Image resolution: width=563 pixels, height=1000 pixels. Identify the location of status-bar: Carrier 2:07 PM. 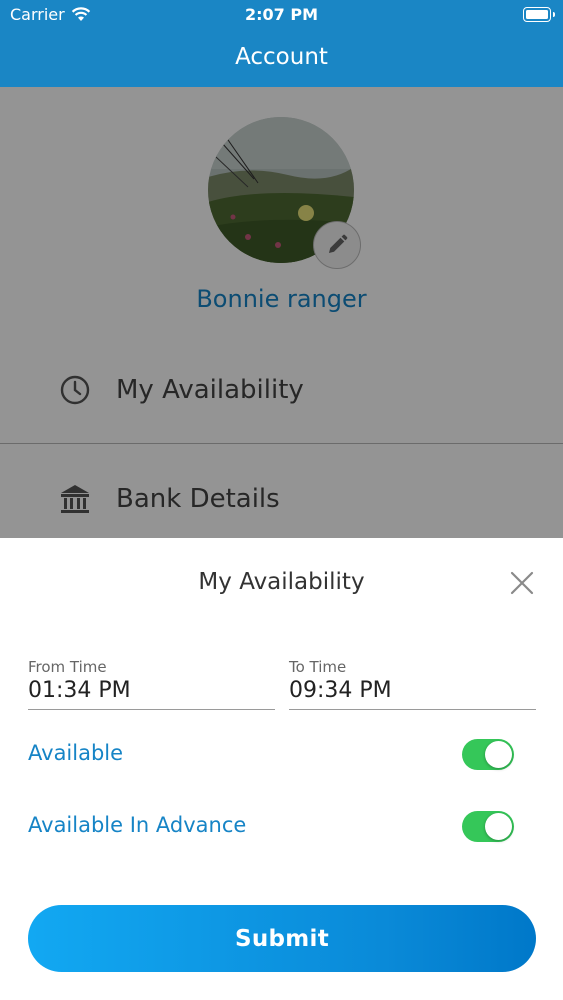
(281, 15).